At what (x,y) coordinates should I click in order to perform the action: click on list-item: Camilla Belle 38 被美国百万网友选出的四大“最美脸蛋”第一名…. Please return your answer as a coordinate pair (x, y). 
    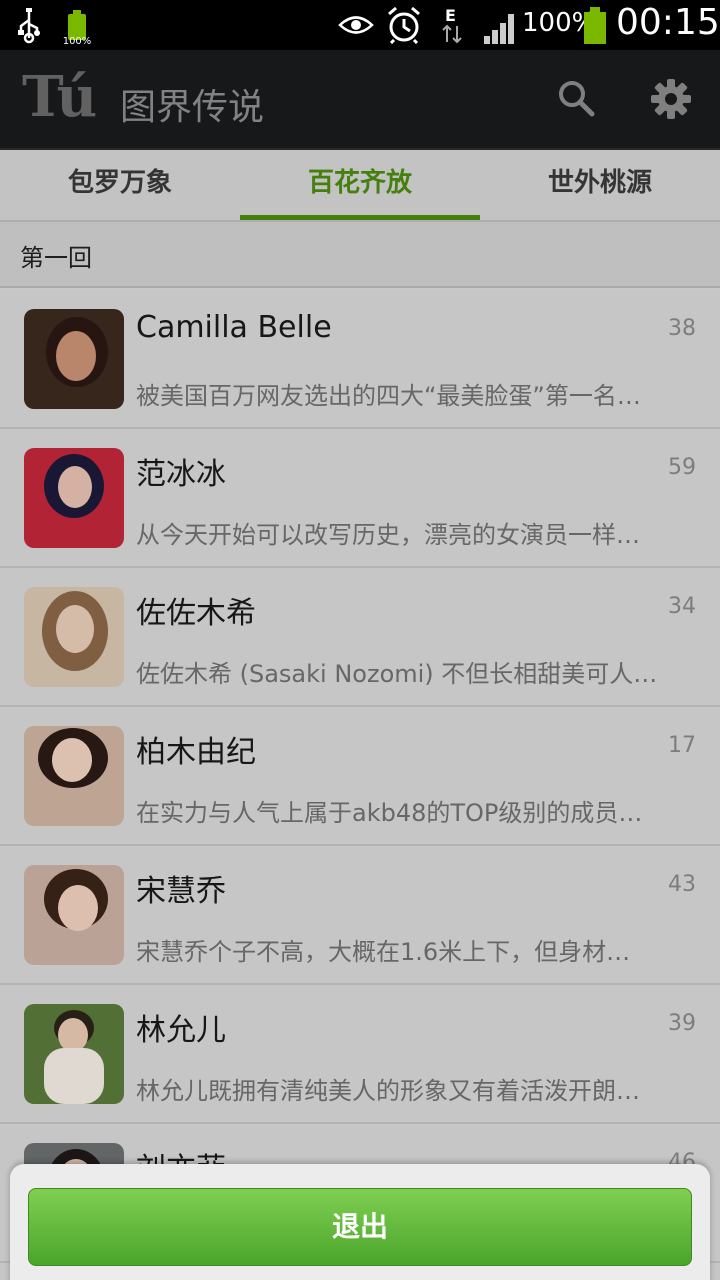
    Looking at the image, I should click on (360, 359).